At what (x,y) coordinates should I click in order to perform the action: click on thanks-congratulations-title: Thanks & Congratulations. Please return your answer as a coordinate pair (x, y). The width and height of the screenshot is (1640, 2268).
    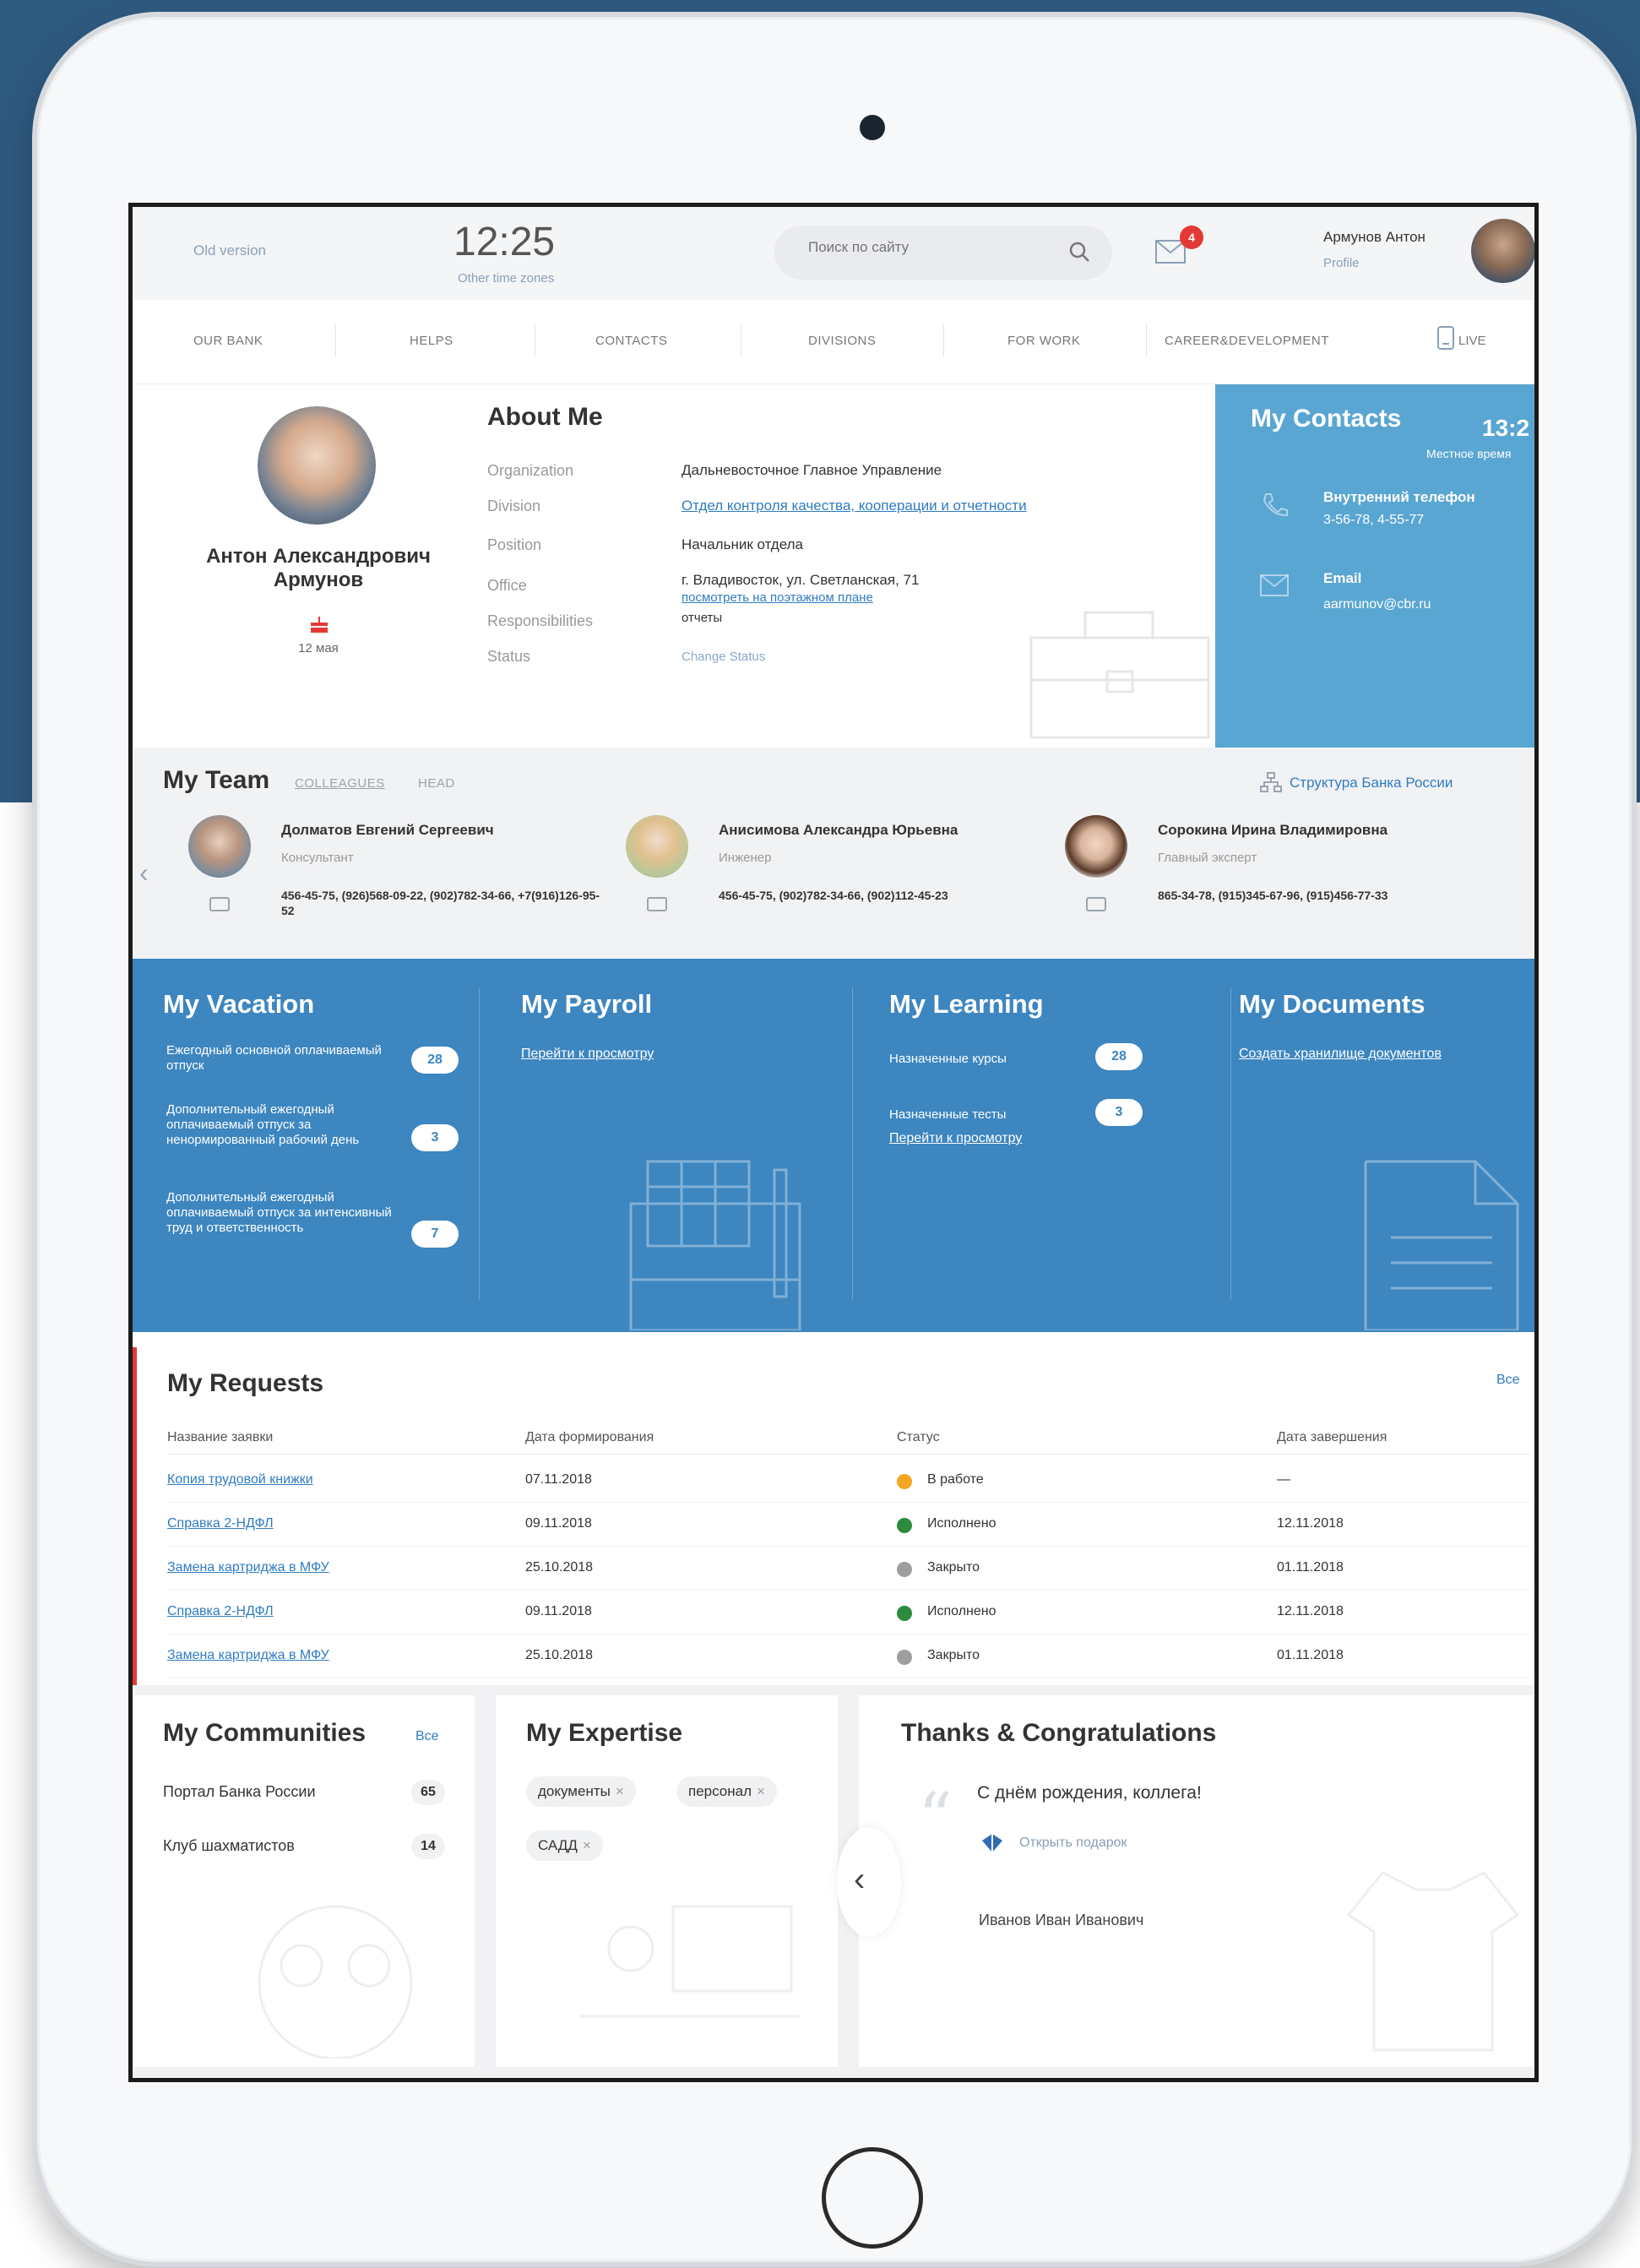
    Looking at the image, I should click on (1059, 1733).